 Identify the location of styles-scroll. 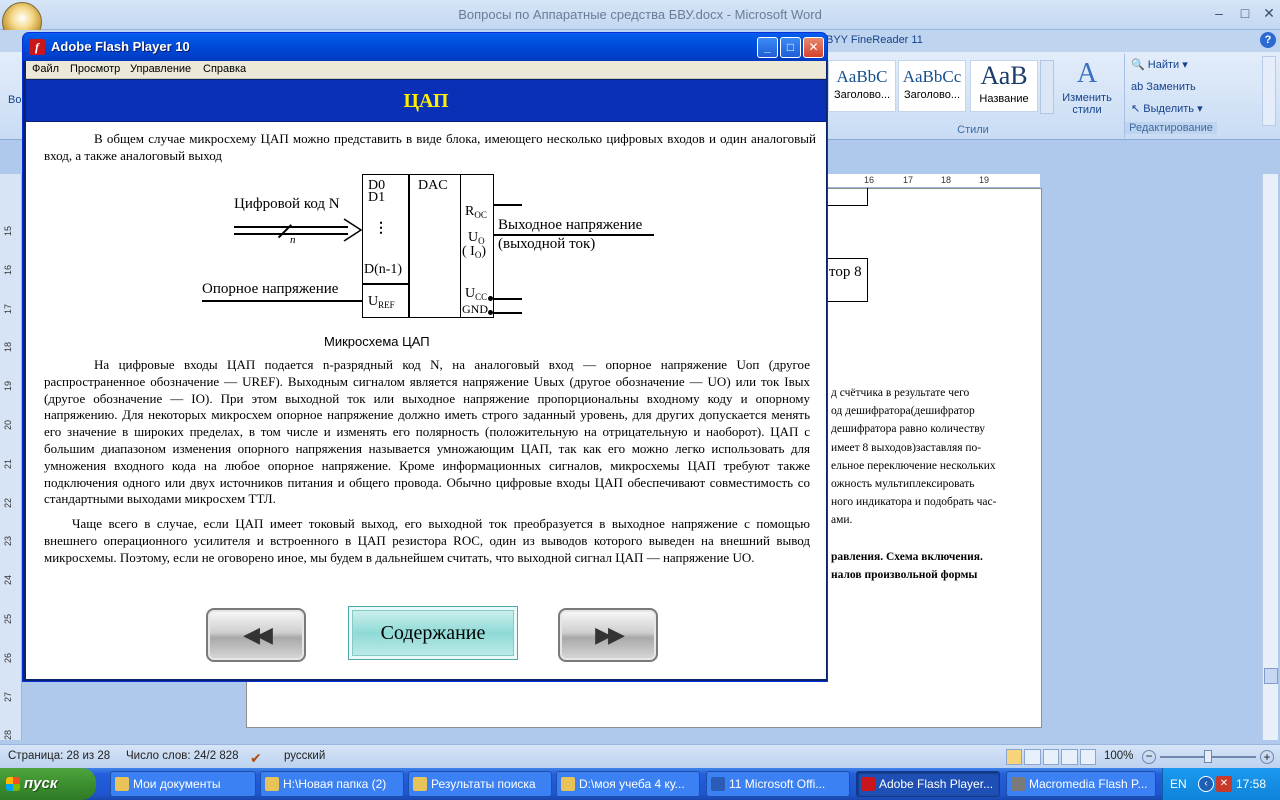
(1047, 87).